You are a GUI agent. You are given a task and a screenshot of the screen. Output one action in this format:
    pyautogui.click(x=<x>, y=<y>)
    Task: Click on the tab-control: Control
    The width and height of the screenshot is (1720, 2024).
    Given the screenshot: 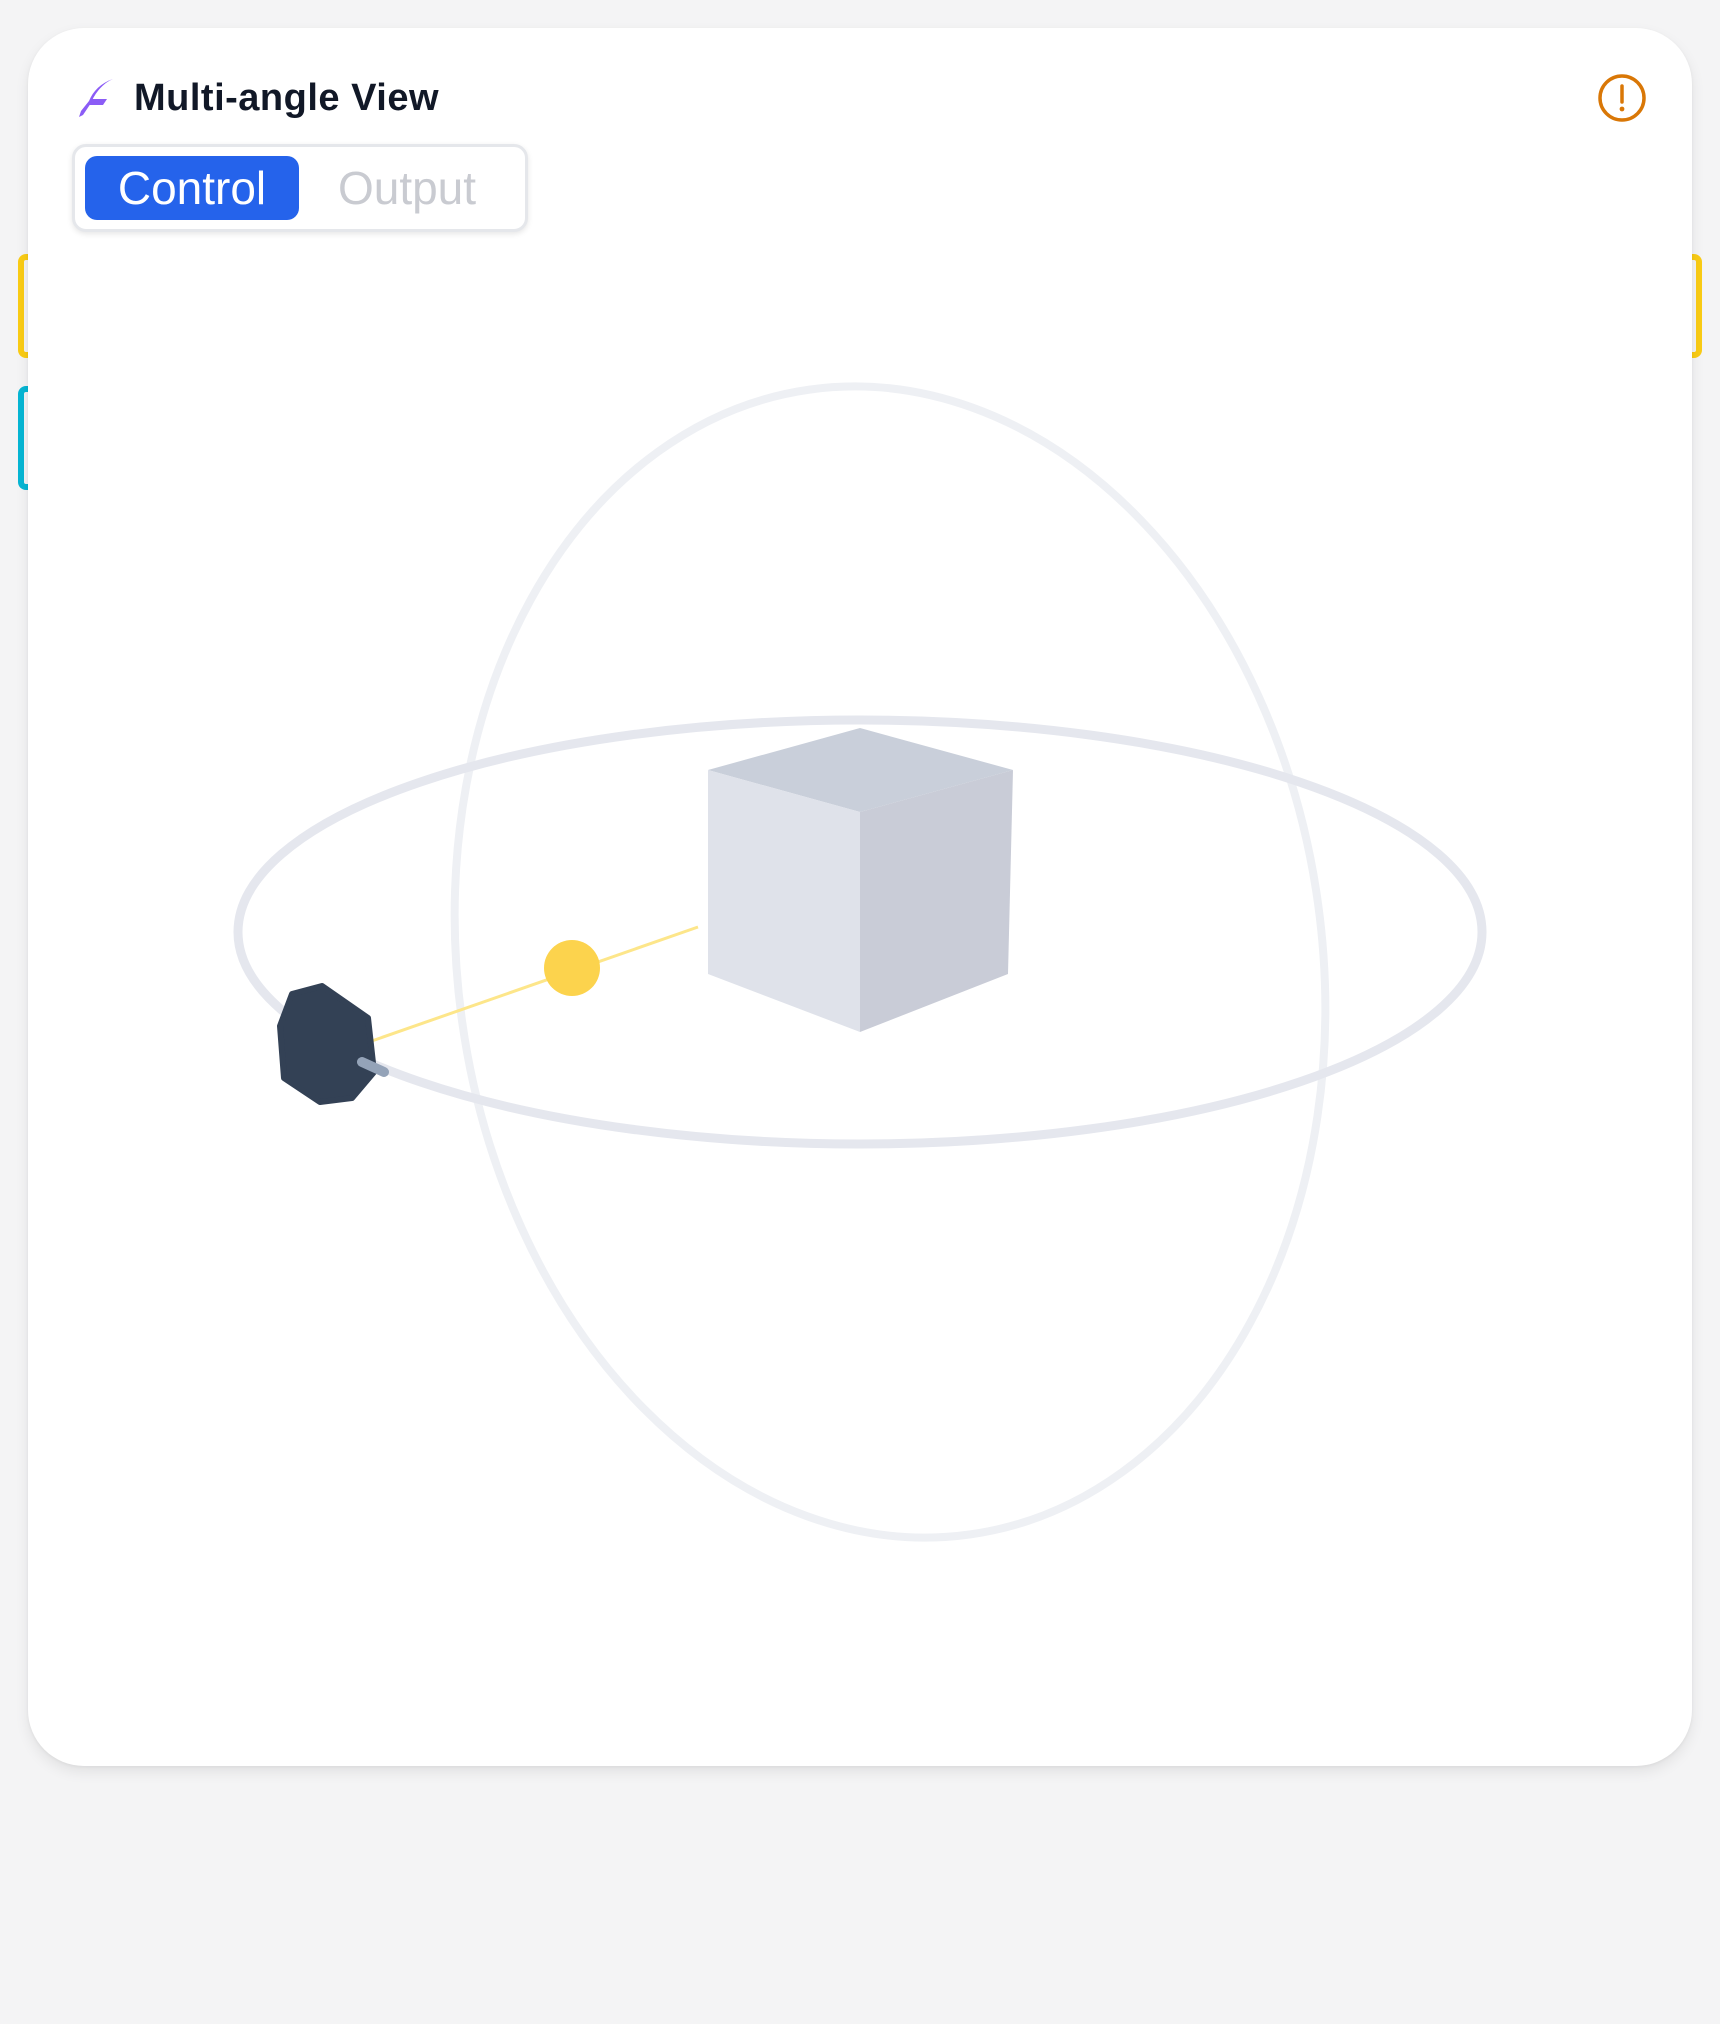 What is the action you would take?
    pyautogui.click(x=192, y=188)
    